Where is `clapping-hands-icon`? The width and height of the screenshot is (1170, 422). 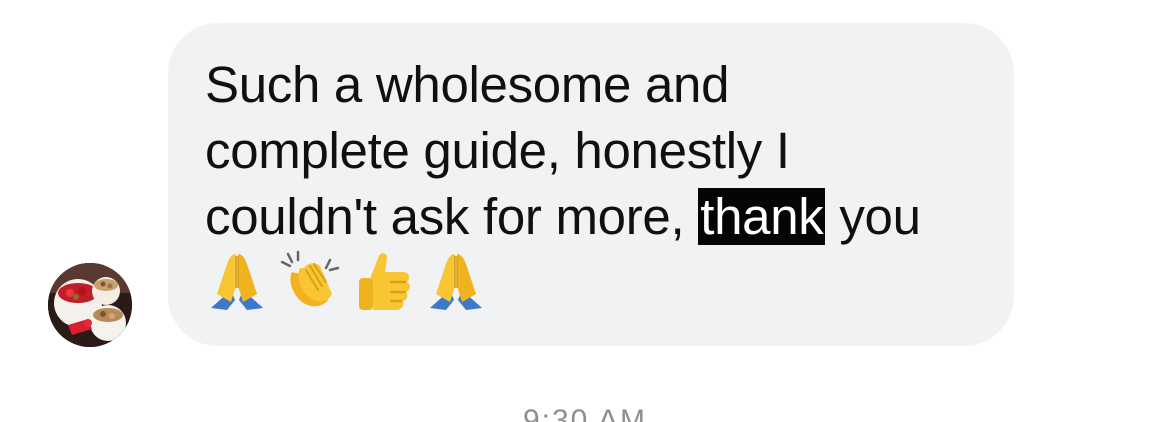 clapping-hands-icon is located at coordinates (310, 282).